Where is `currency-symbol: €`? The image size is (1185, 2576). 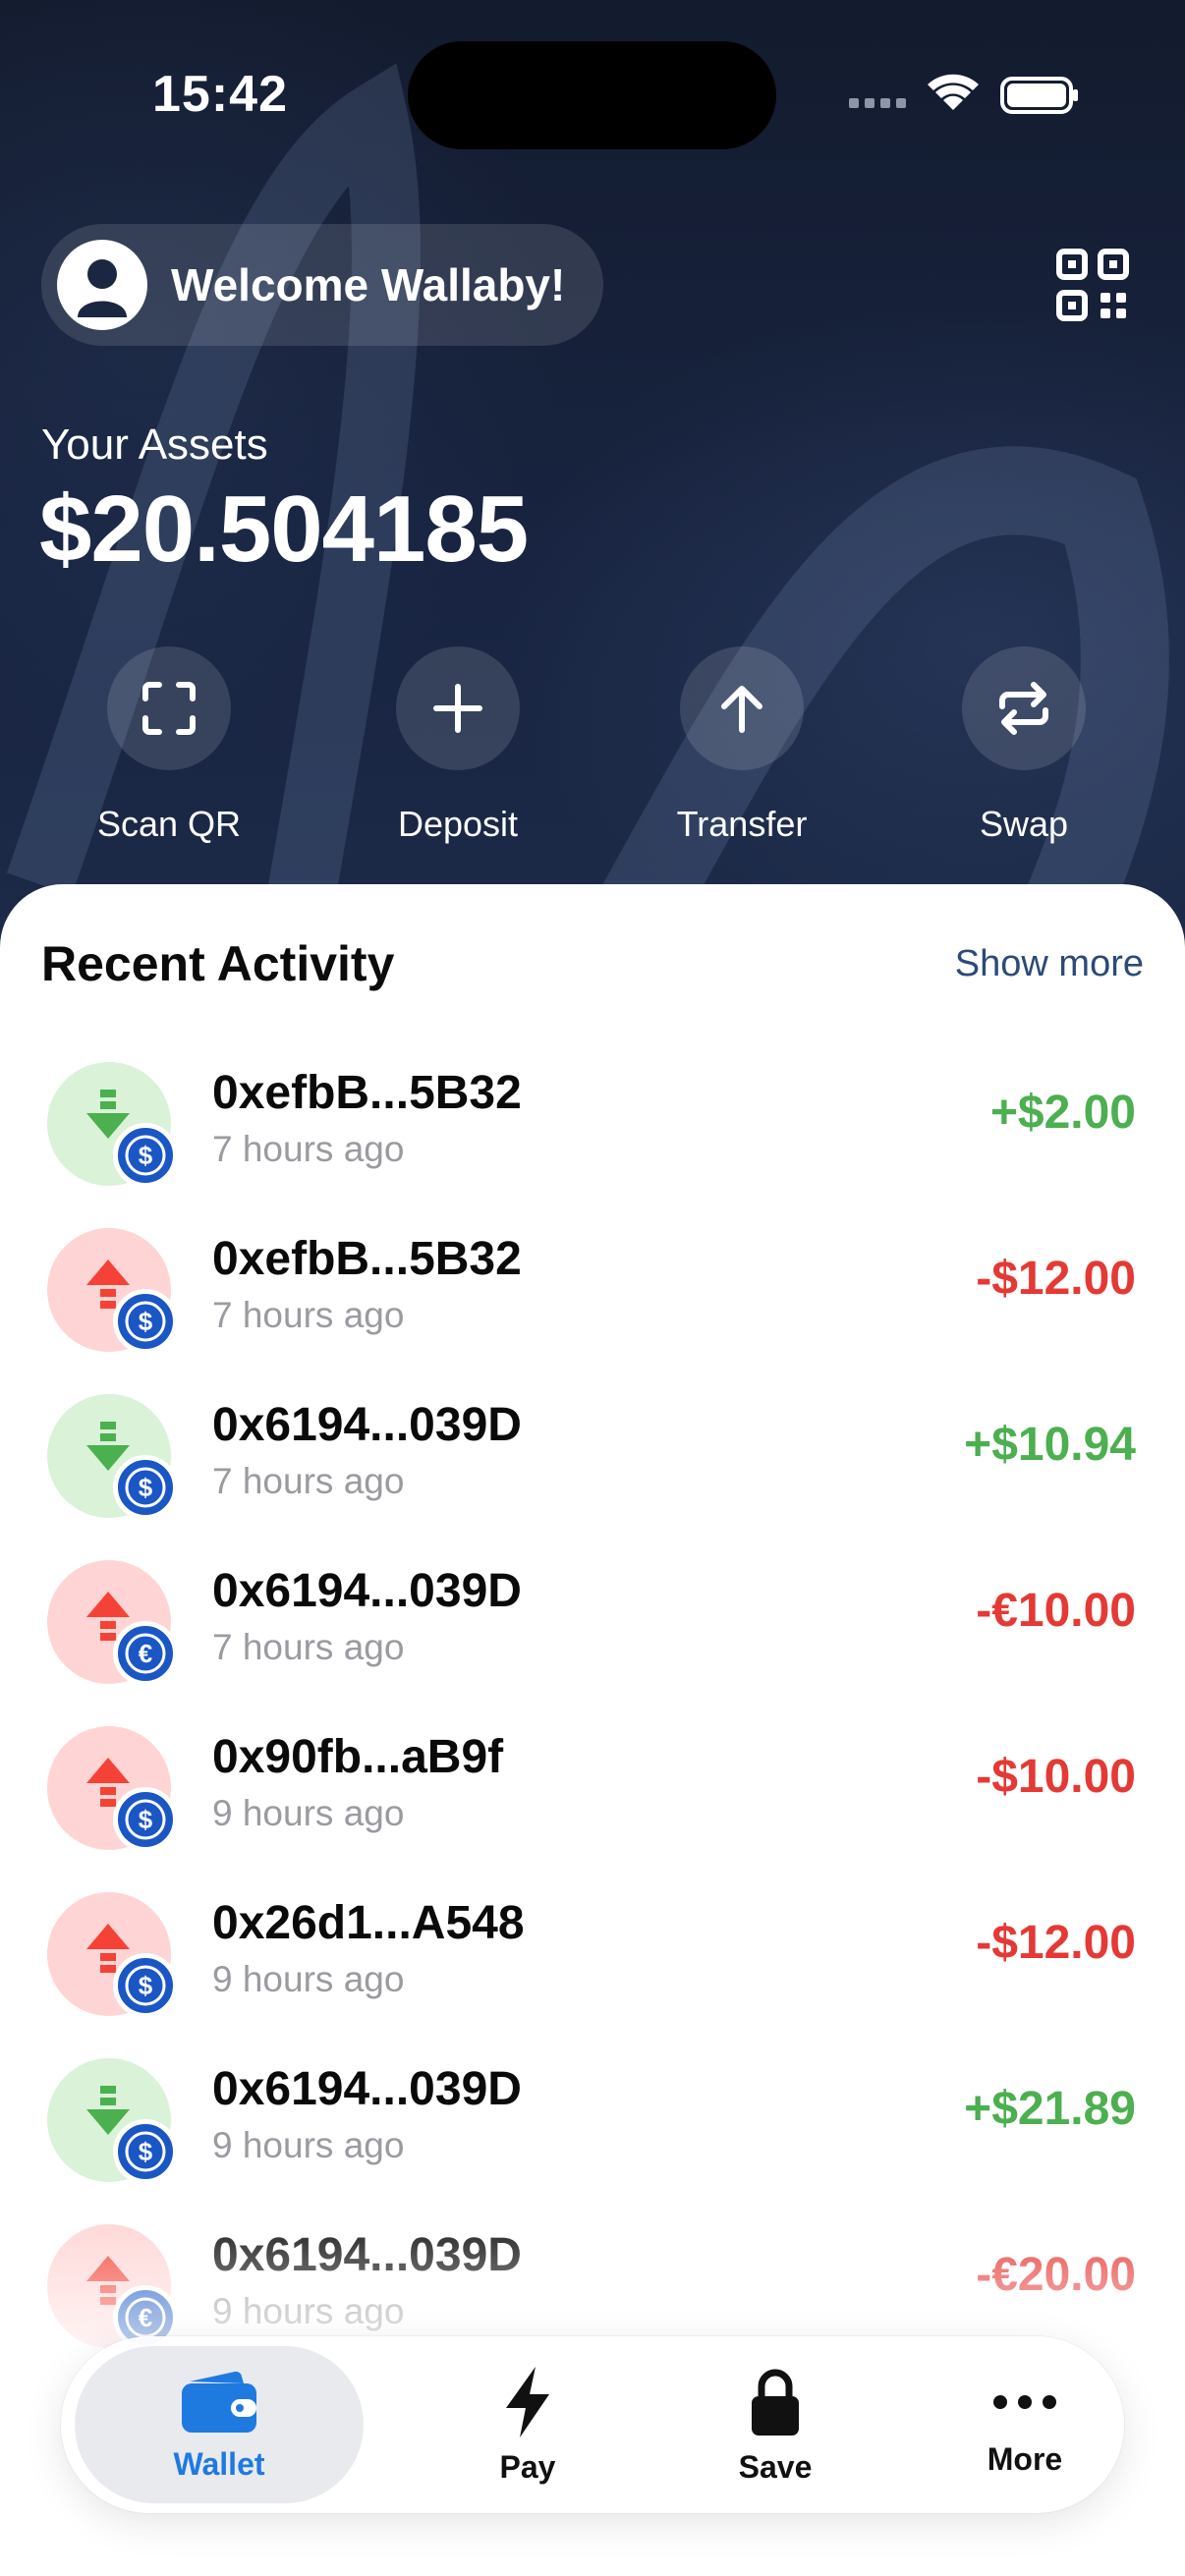 currency-symbol: € is located at coordinates (146, 1653).